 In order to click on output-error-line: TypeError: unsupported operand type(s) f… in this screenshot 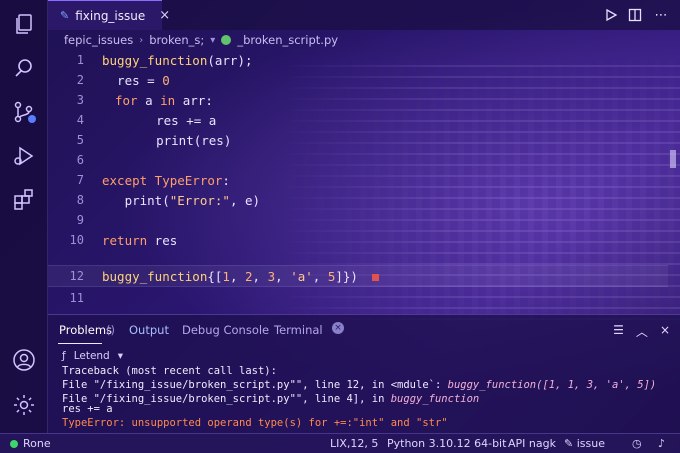, I will do `click(255, 423)`.